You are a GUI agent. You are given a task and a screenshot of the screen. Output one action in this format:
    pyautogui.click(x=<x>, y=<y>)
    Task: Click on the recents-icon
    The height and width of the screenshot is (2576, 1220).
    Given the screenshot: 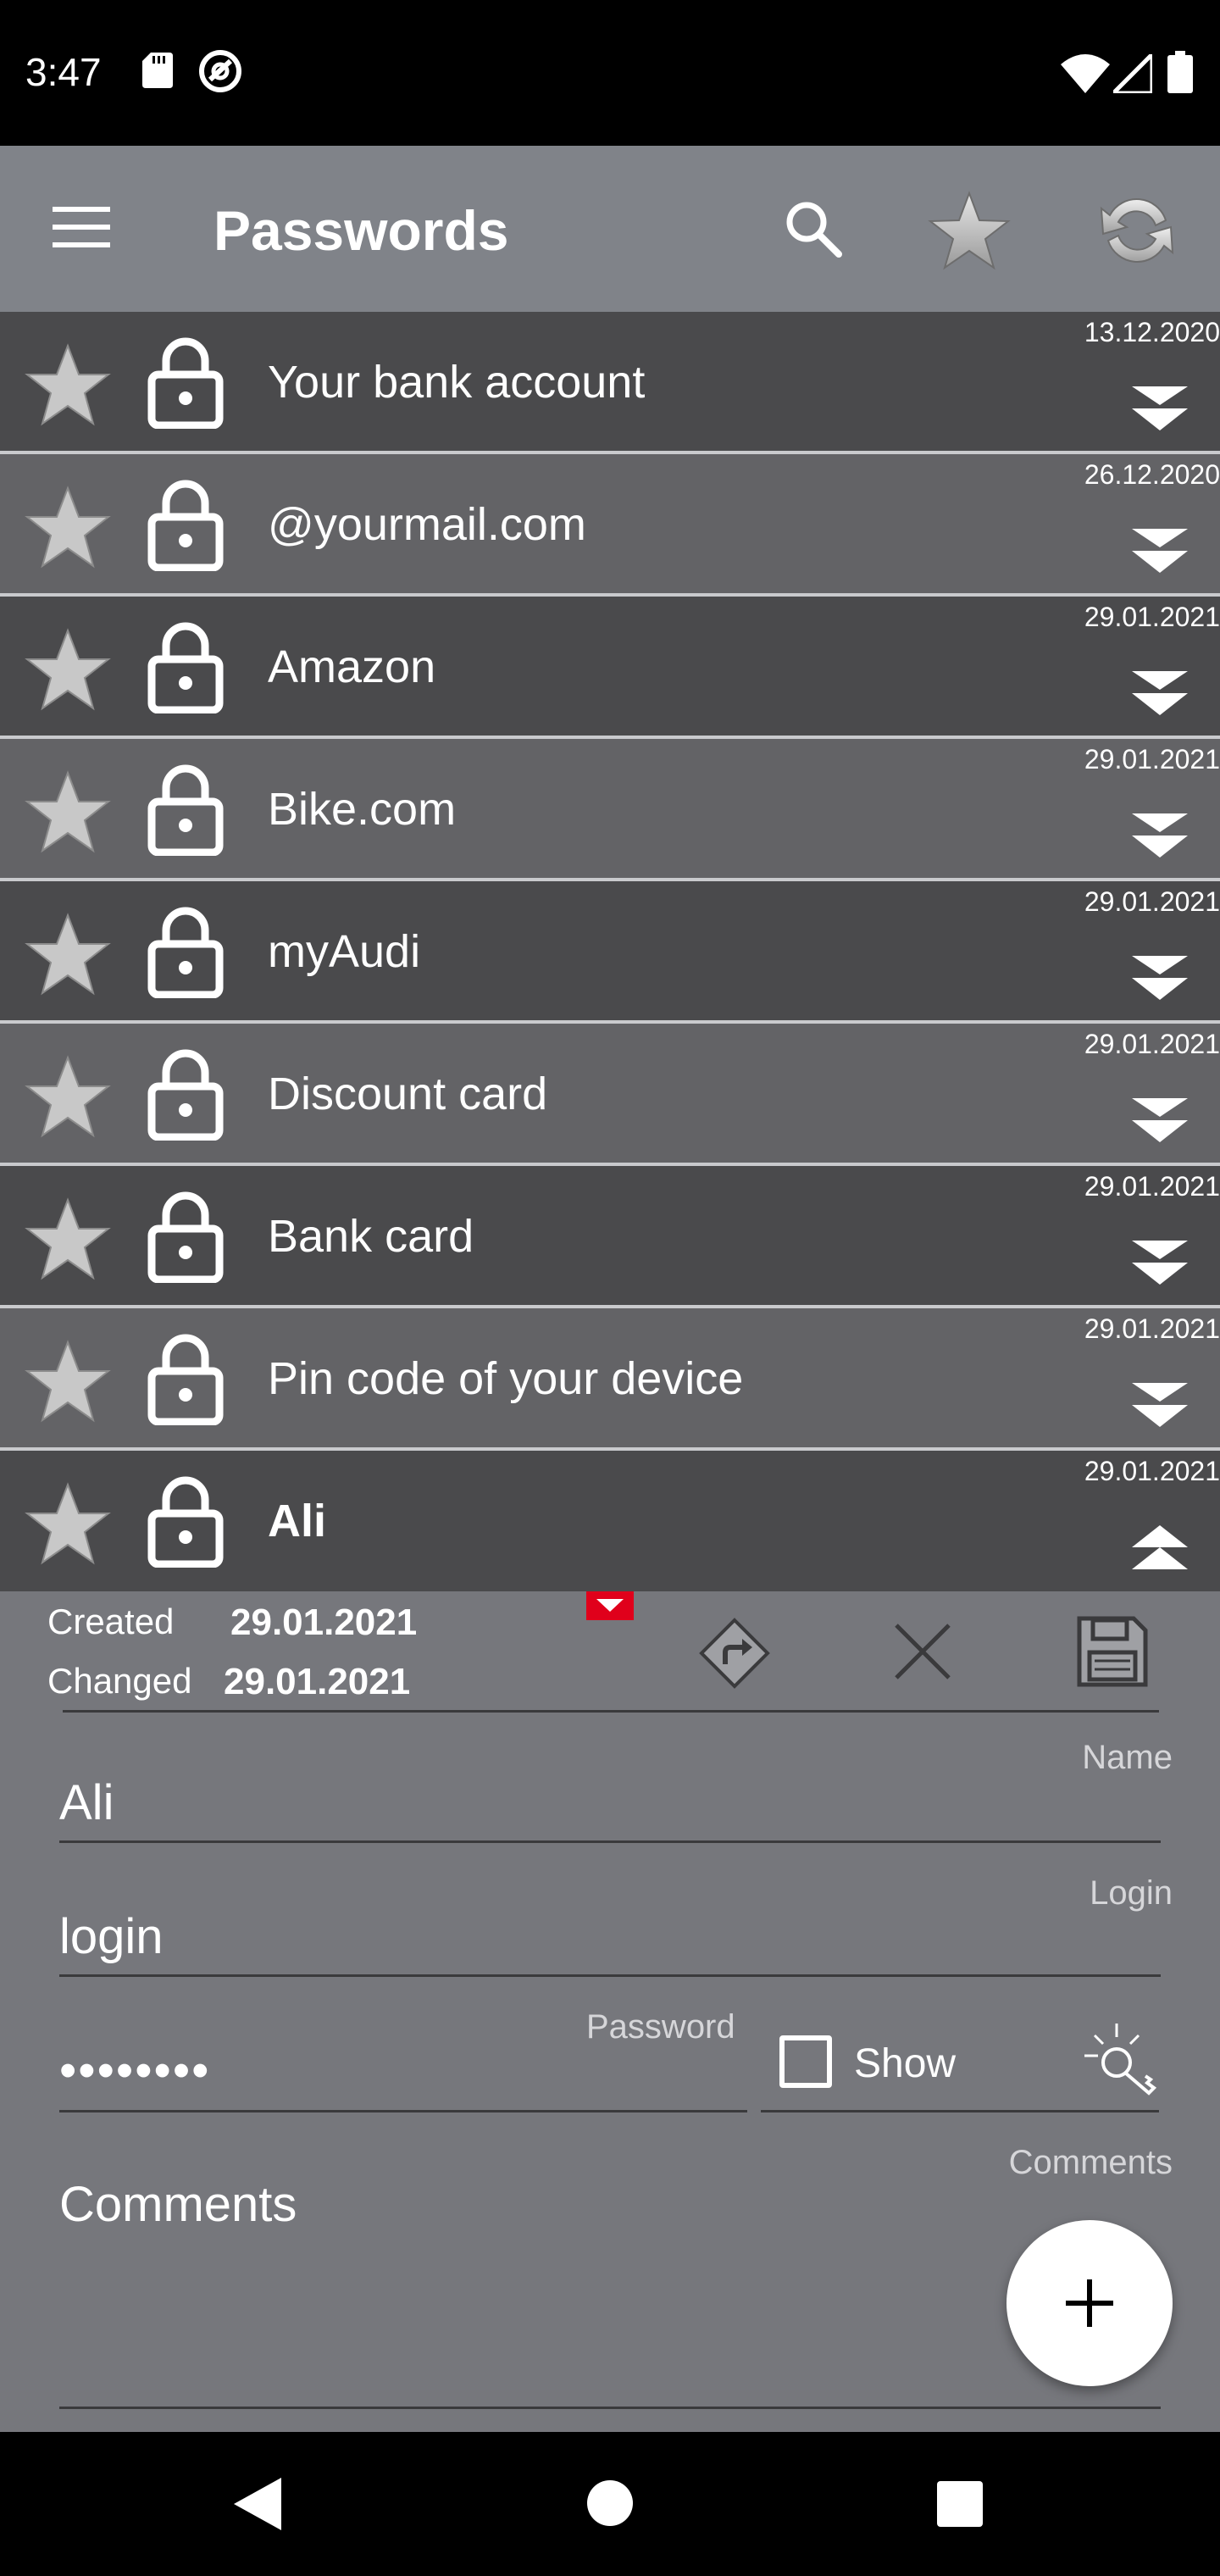 What is the action you would take?
    pyautogui.click(x=960, y=2504)
    